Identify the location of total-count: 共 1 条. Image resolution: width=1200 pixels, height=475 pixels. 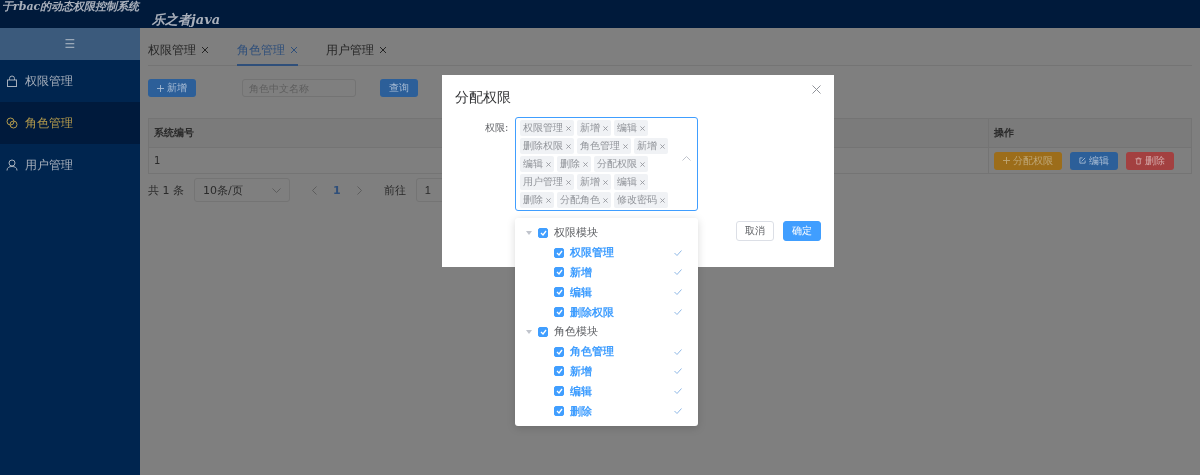
(166, 190).